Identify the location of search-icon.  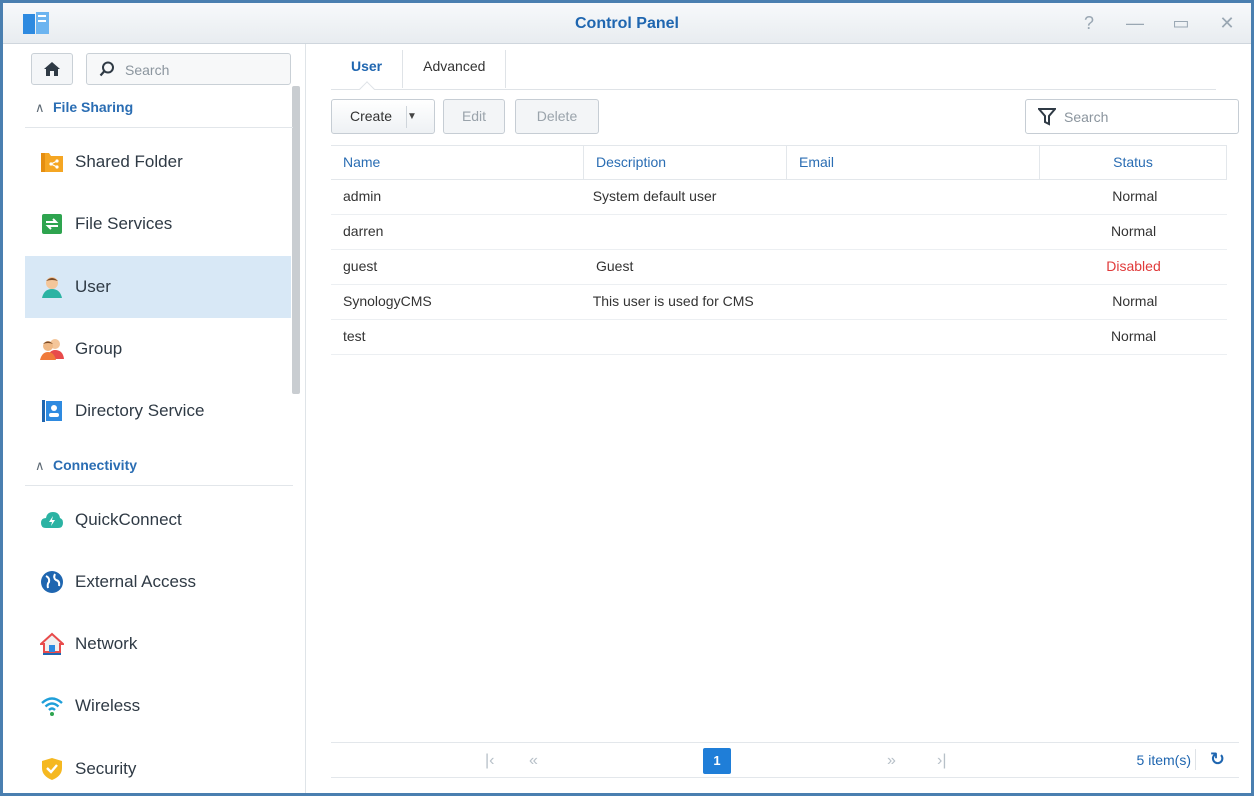
(106, 69).